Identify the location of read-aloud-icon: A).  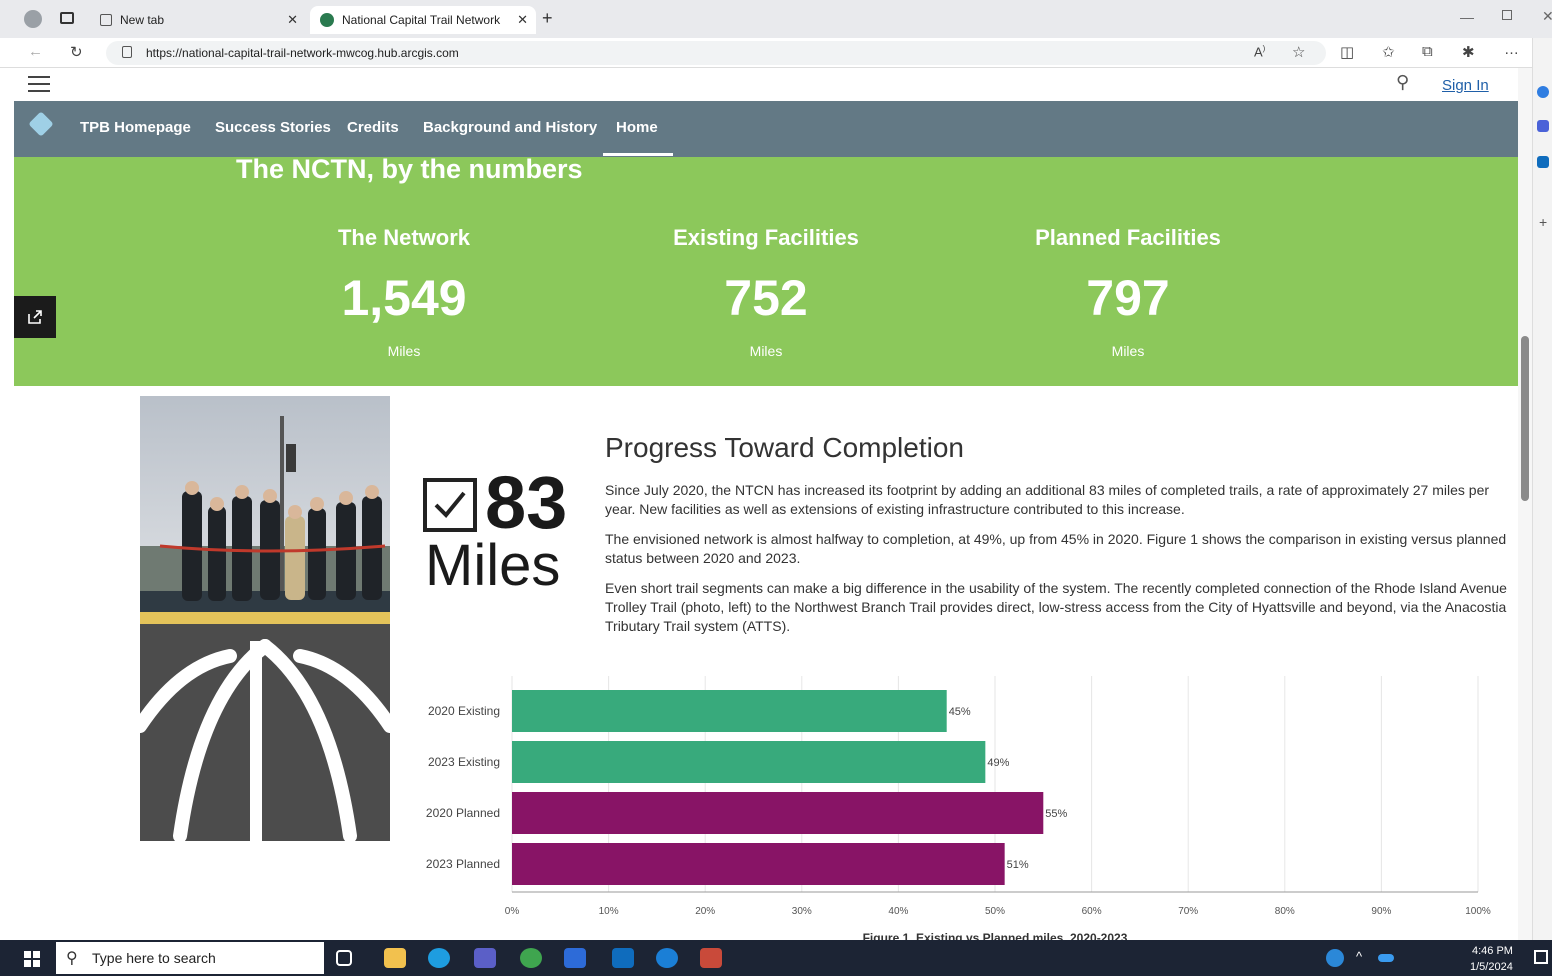
(1259, 51).